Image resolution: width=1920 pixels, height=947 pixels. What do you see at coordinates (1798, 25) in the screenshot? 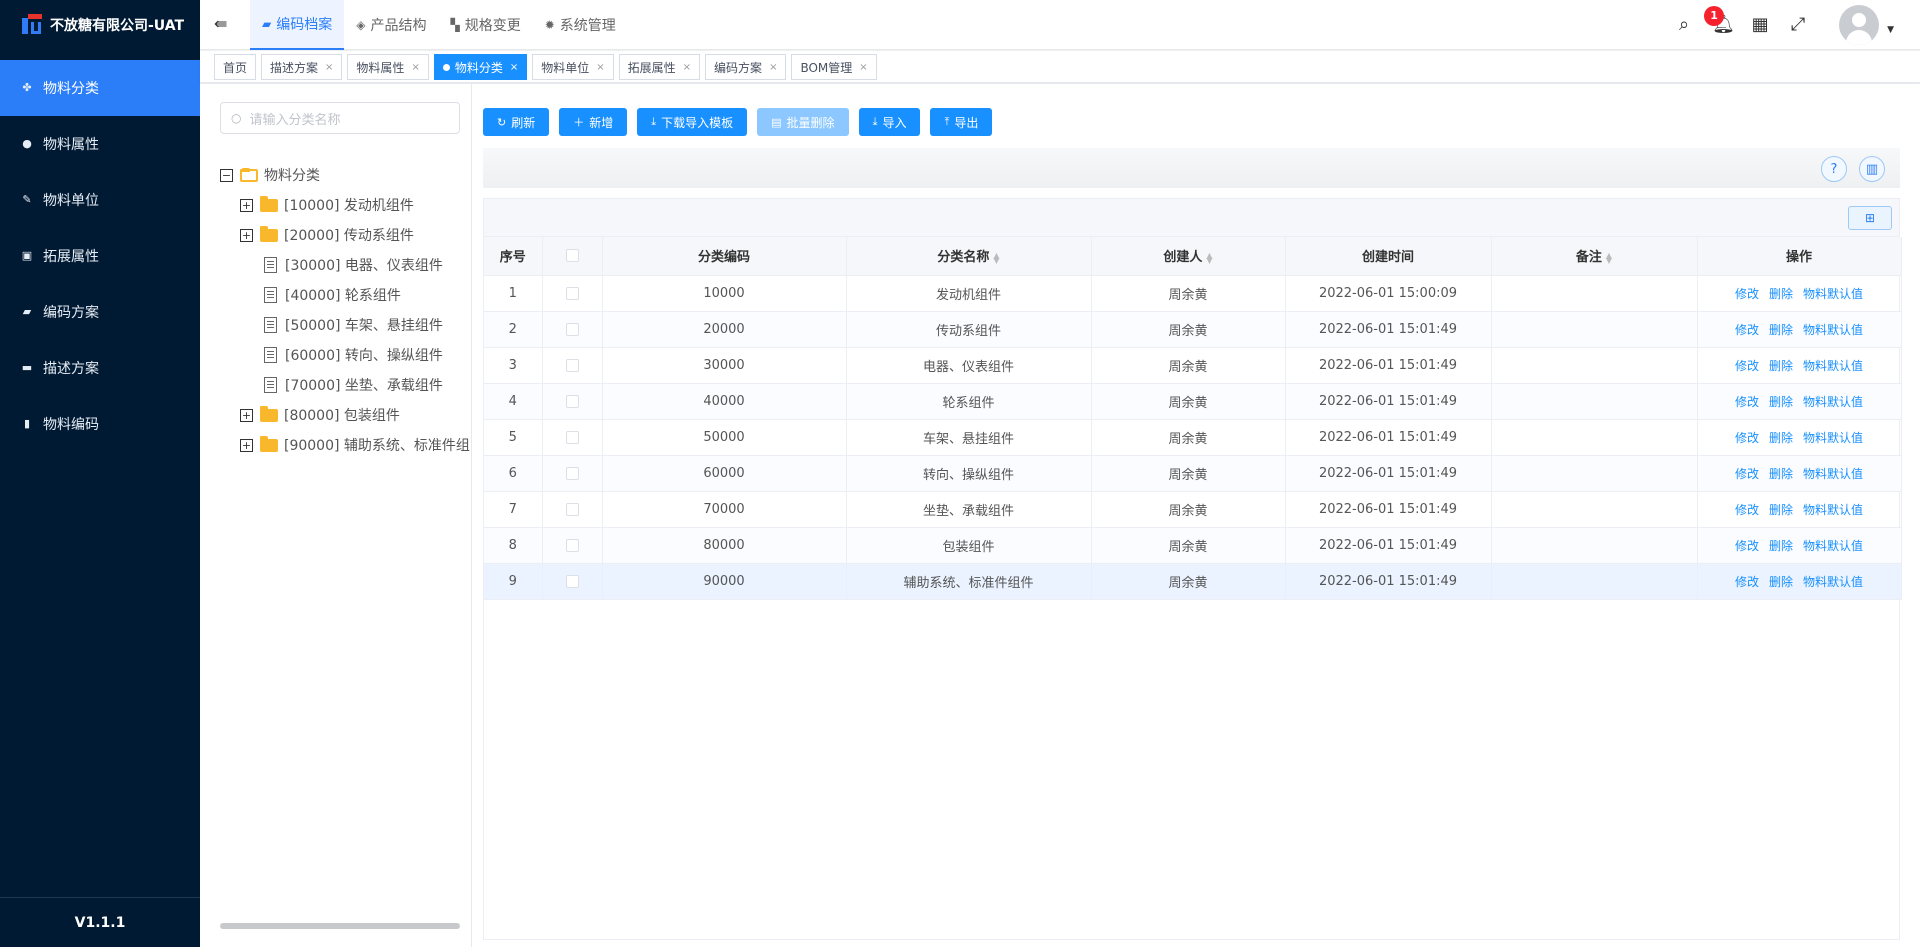
I see `fullscreen-icon: ⤢` at bounding box center [1798, 25].